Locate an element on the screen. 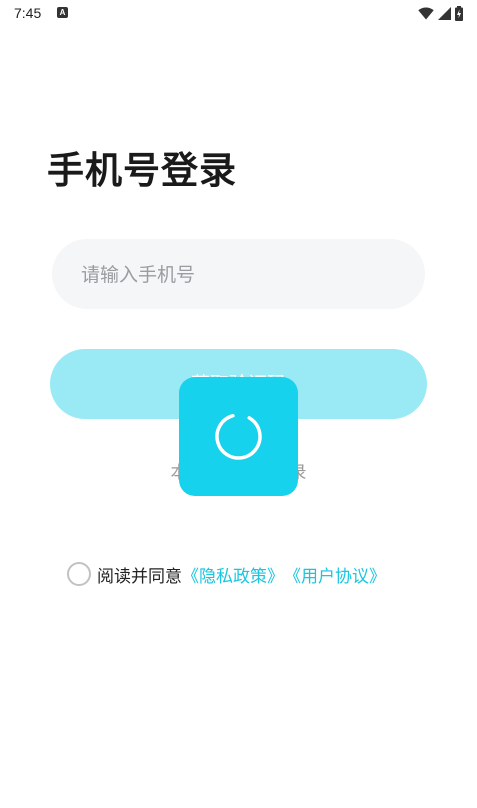  status-time: 7:45 is located at coordinates (28, 13).